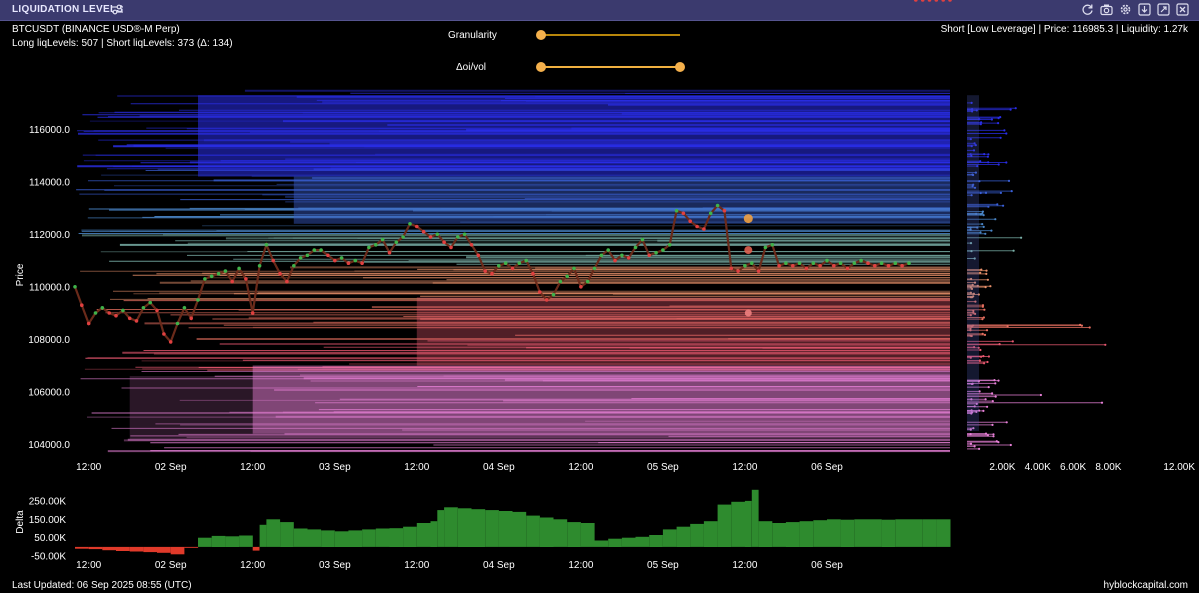 The image size is (1199, 593). What do you see at coordinates (335, 565) in the screenshot?
I see `delta-time-tick-label: 03 Sep` at bounding box center [335, 565].